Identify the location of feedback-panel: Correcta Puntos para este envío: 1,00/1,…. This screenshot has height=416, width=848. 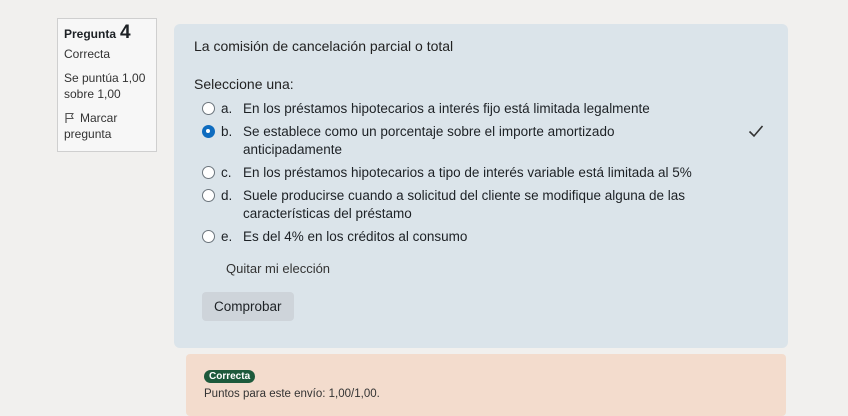
(486, 385).